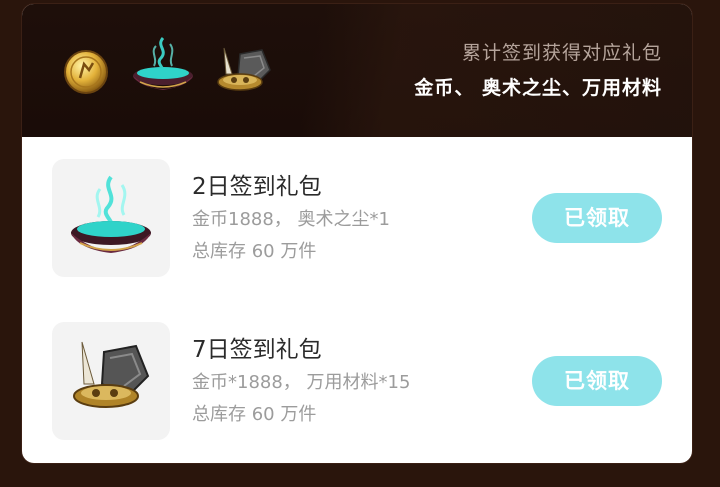  What do you see at coordinates (538, 88) in the screenshot?
I see `header-rewards-list: 金币、 奥术之尘、万用材料` at bounding box center [538, 88].